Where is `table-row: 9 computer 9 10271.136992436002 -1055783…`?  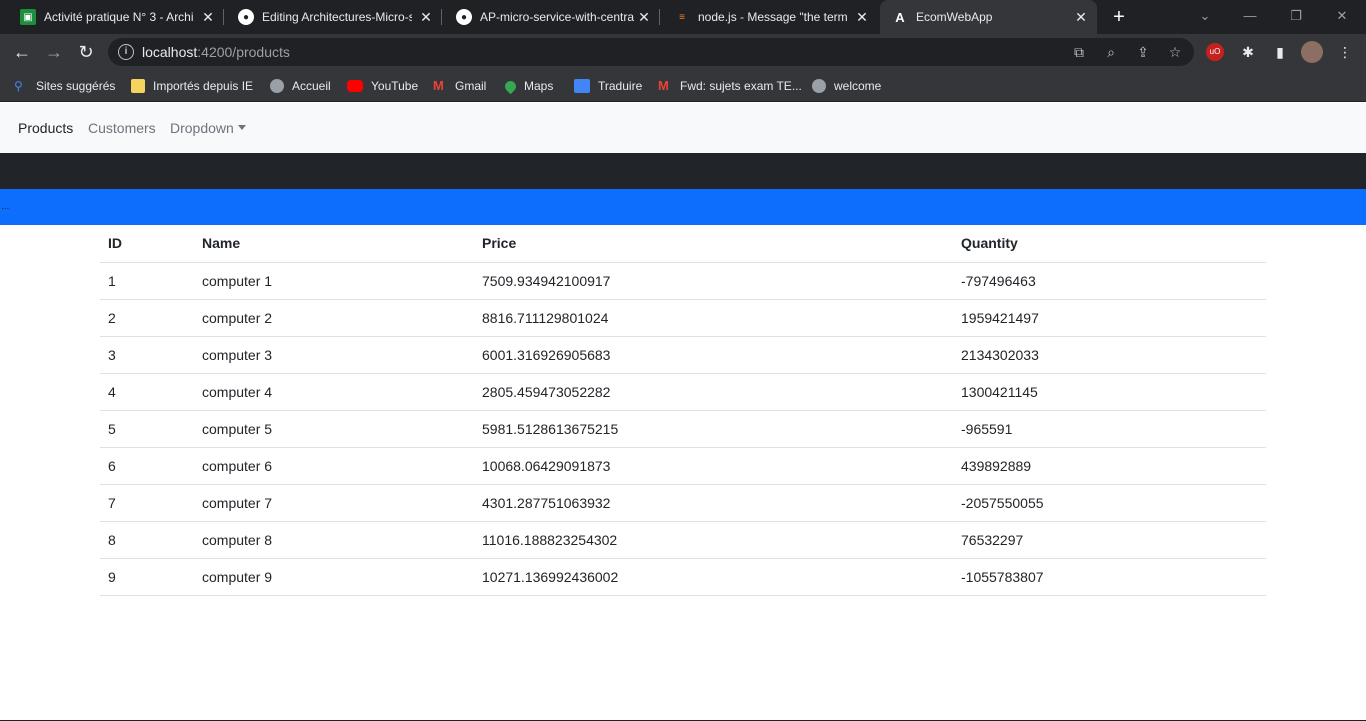
table-row: 9 computer 9 10271.136992436002 -1055783… is located at coordinates (683, 577).